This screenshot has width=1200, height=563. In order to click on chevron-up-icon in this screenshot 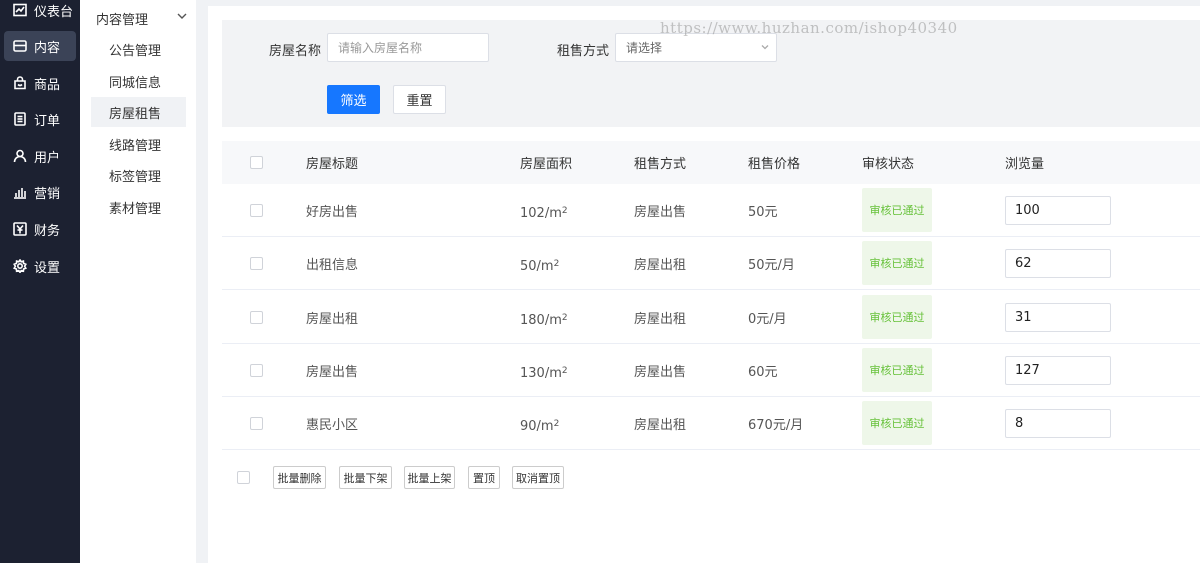, I will do `click(182, 18)`.